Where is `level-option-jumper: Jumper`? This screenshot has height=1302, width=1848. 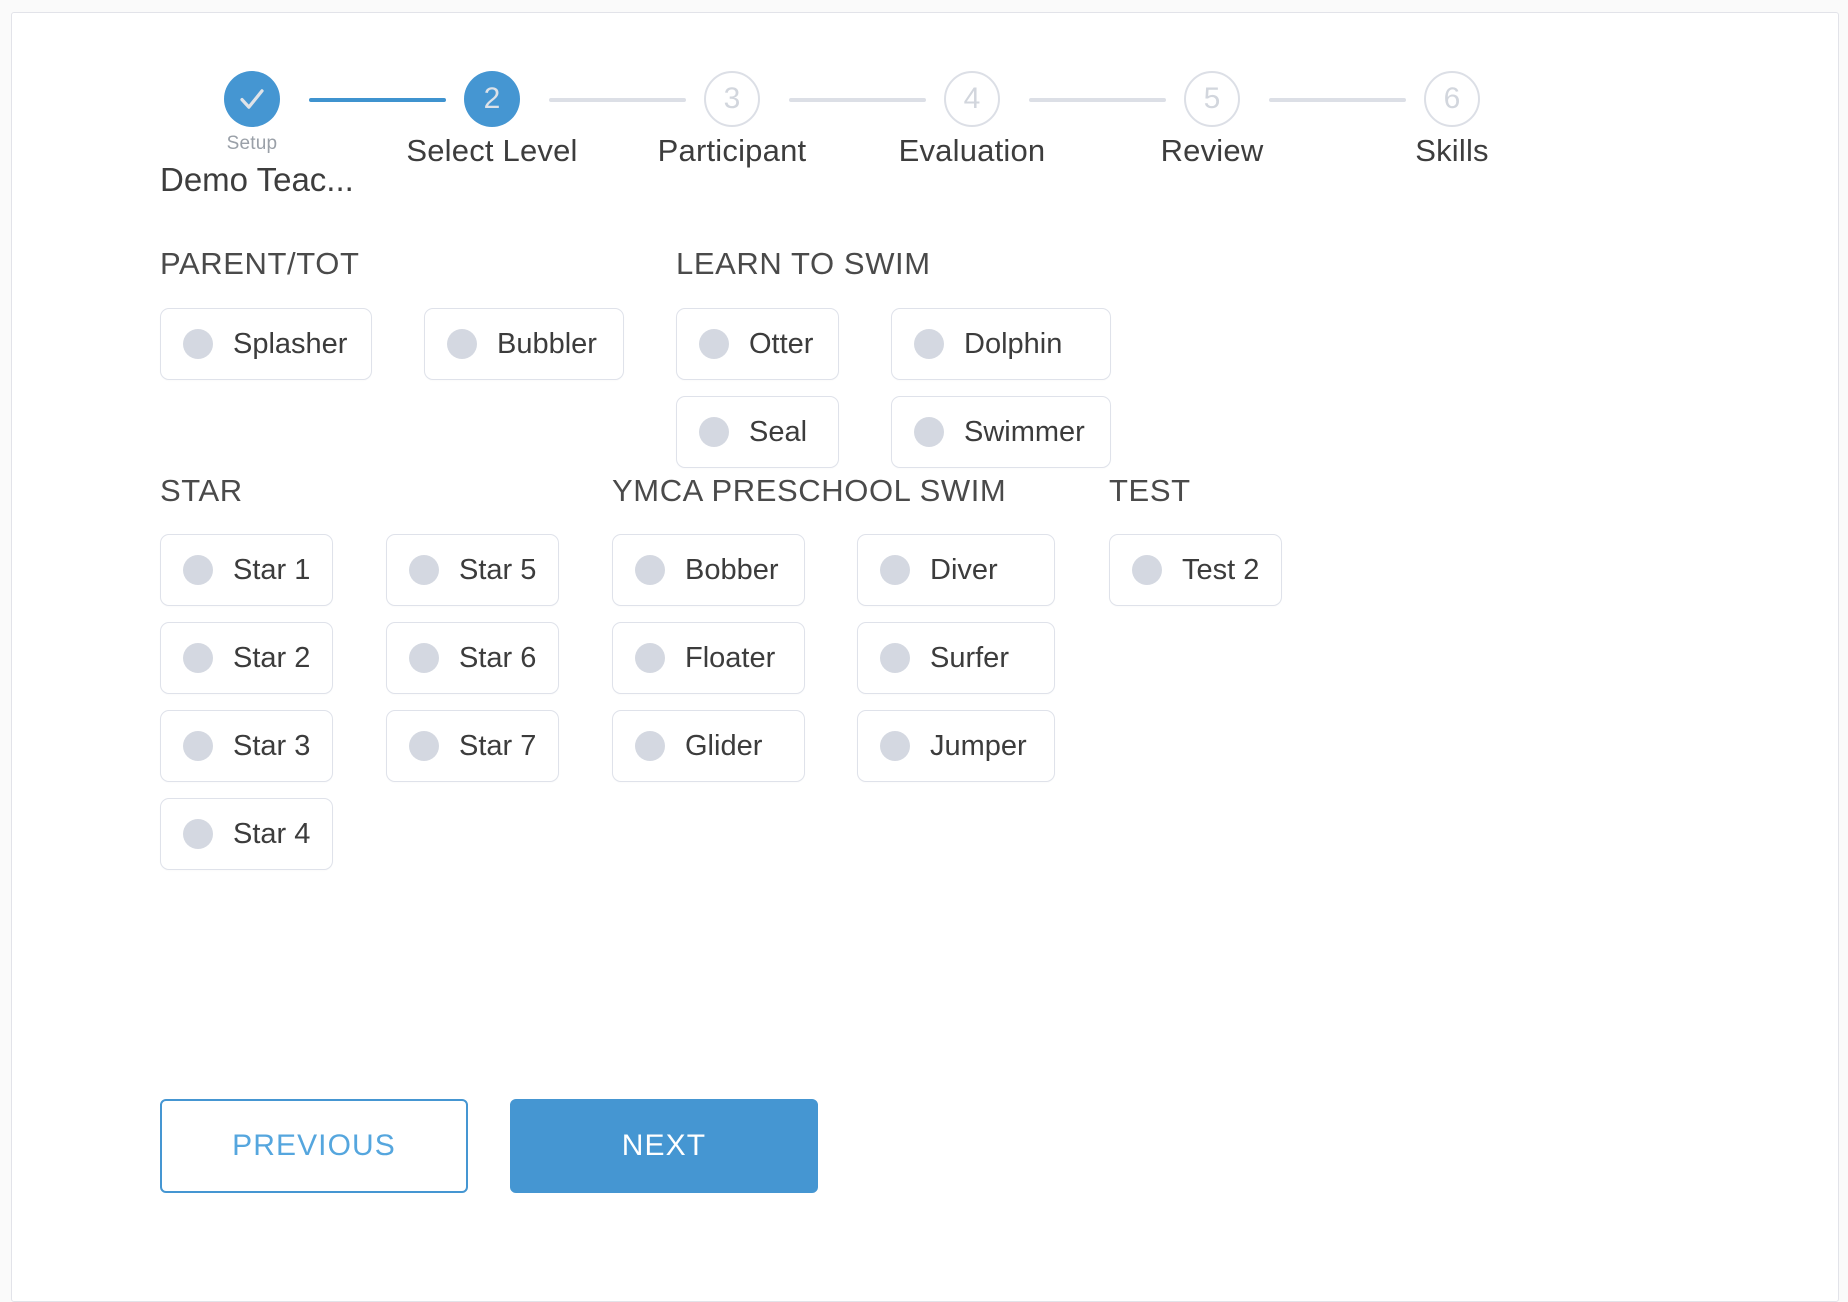
level-option-jumper: Jumper is located at coordinates (956, 746).